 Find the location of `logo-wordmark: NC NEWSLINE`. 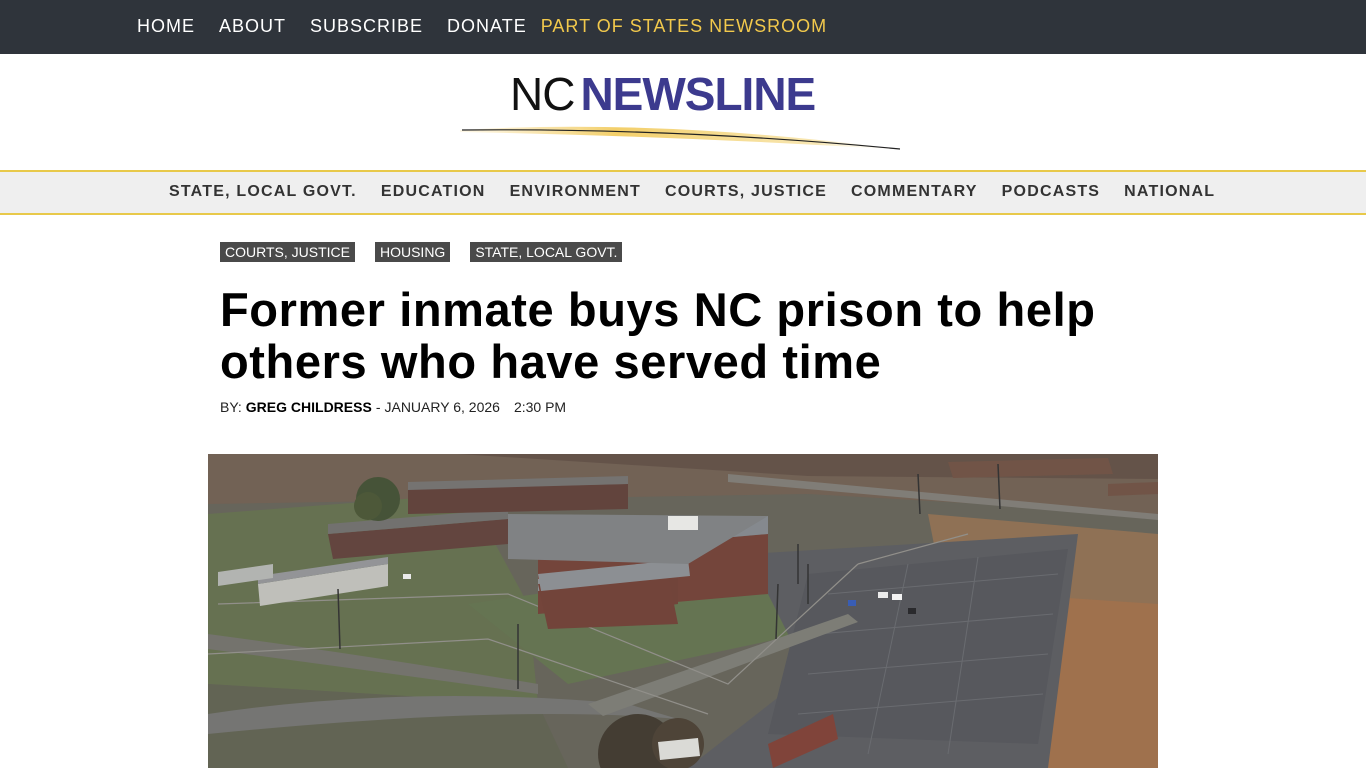

logo-wordmark: NC NEWSLINE is located at coordinates (663, 94).